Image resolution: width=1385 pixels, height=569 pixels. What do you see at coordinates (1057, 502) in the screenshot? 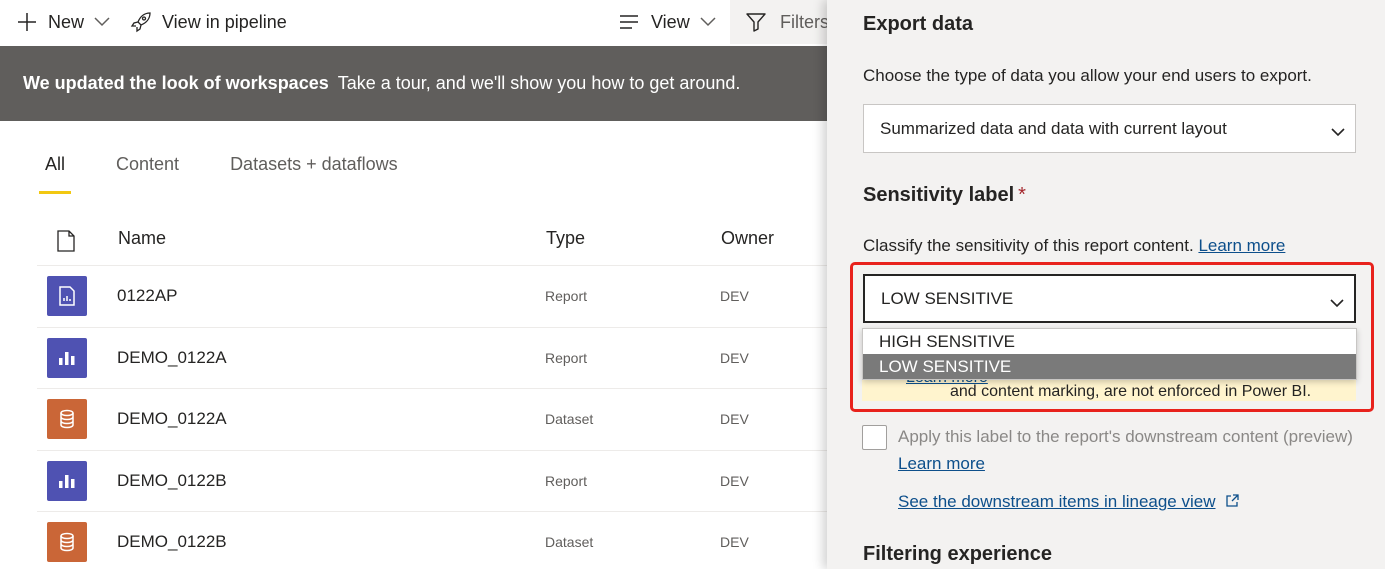
I see `lineage-view-link: See the downstream items in lineage view` at bounding box center [1057, 502].